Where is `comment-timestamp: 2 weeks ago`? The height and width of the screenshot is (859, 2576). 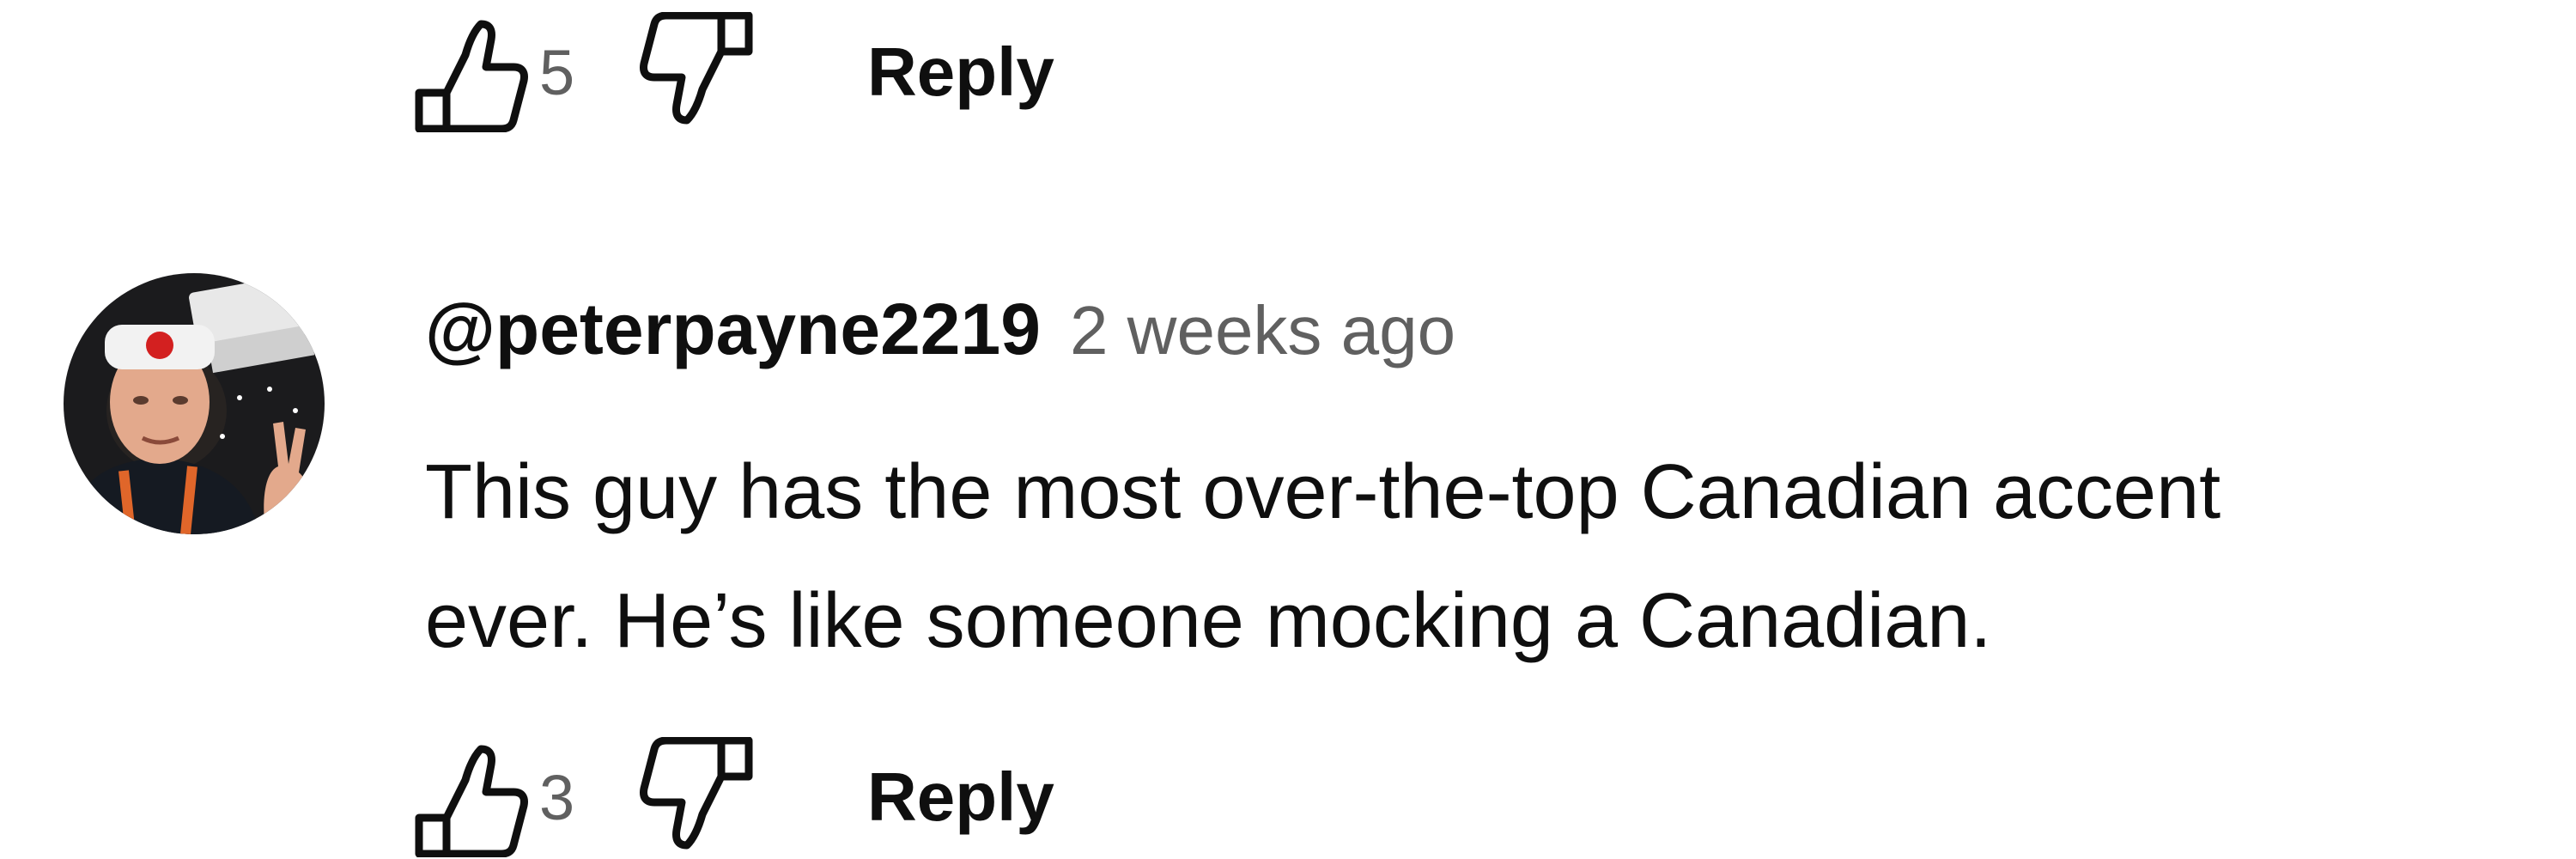 comment-timestamp: 2 weeks ago is located at coordinates (1262, 331).